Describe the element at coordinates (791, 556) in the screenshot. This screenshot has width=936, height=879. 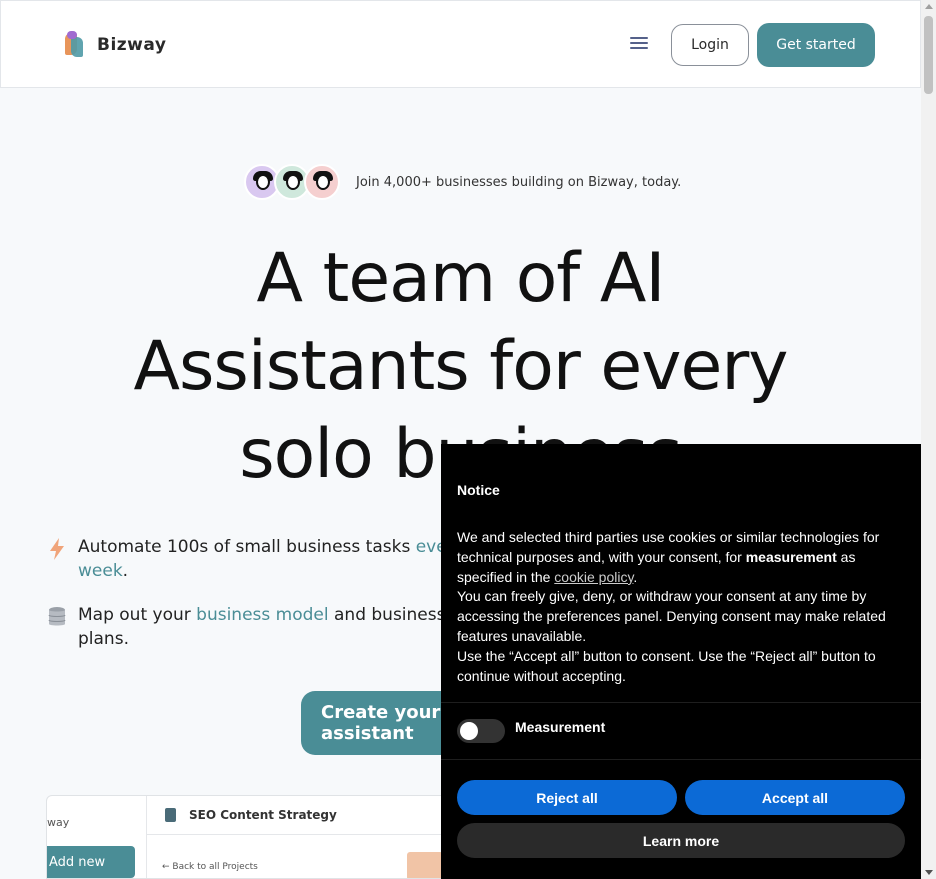
I see `notice-bold: measurement` at that location.